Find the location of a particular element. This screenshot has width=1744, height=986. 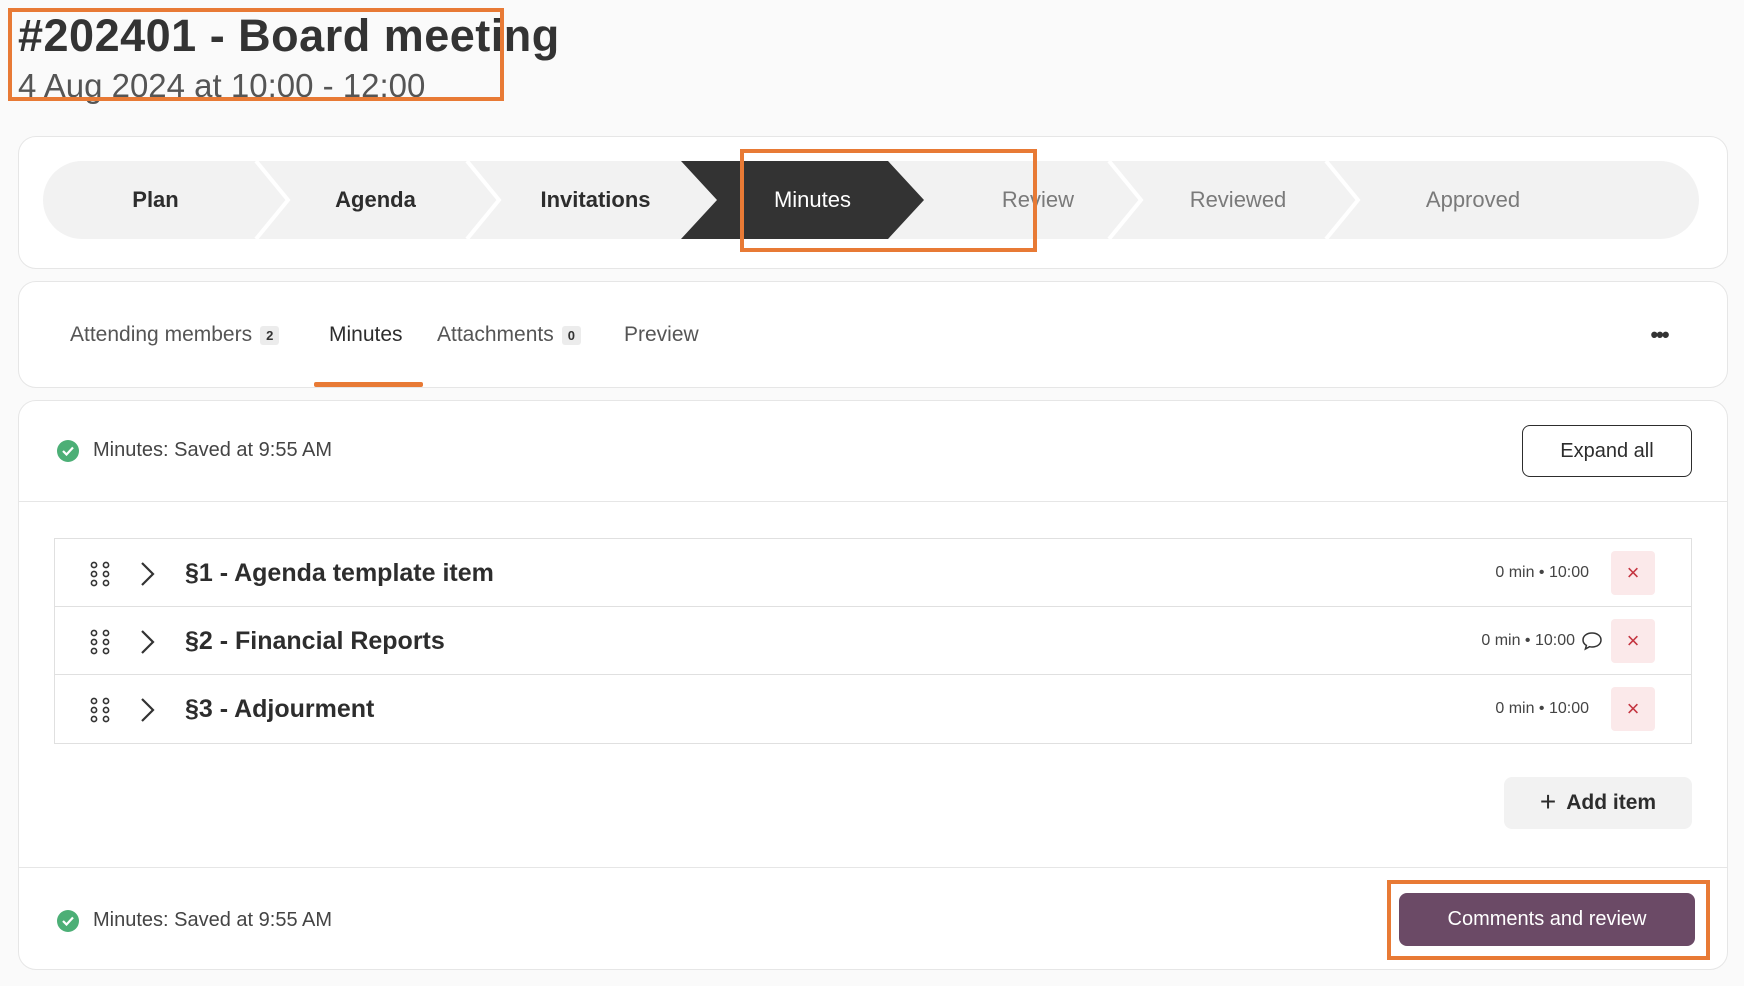

tab-attachments: Attachments 0 is located at coordinates (509, 335).